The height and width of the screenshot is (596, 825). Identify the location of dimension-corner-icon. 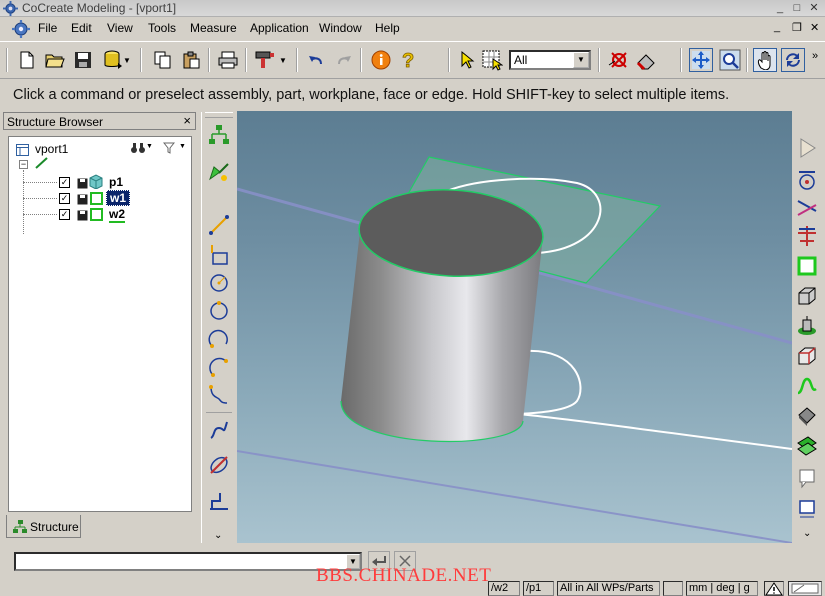
(219, 501).